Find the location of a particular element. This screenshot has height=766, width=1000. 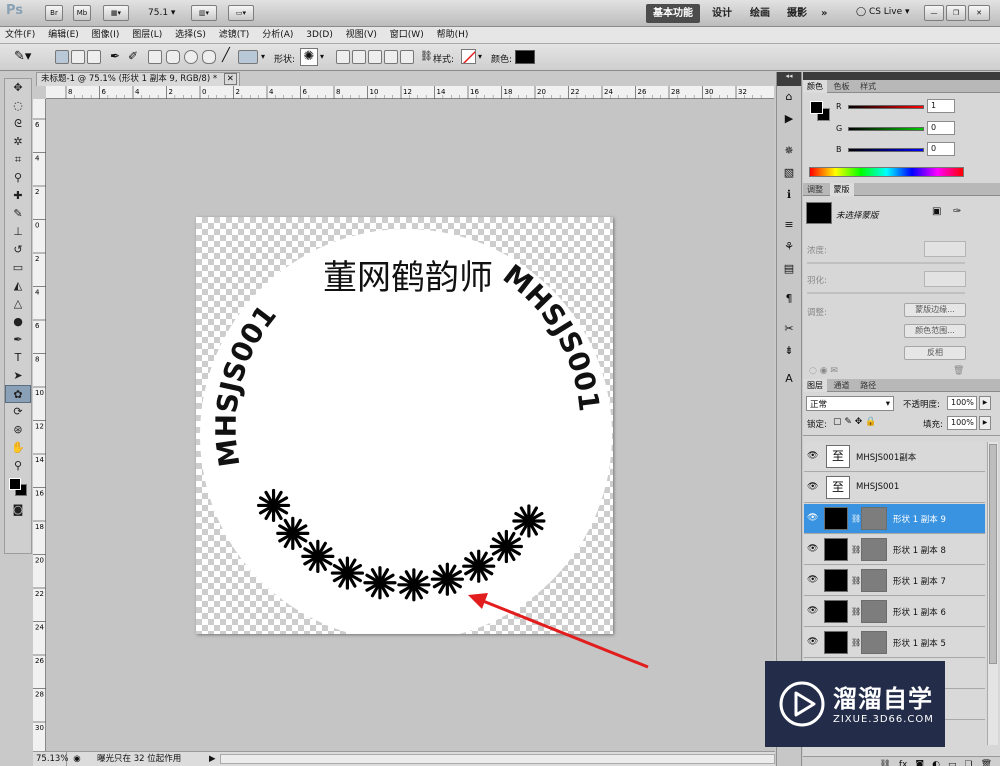

zoom-tool-icon: ⚲ is located at coordinates (18, 466).